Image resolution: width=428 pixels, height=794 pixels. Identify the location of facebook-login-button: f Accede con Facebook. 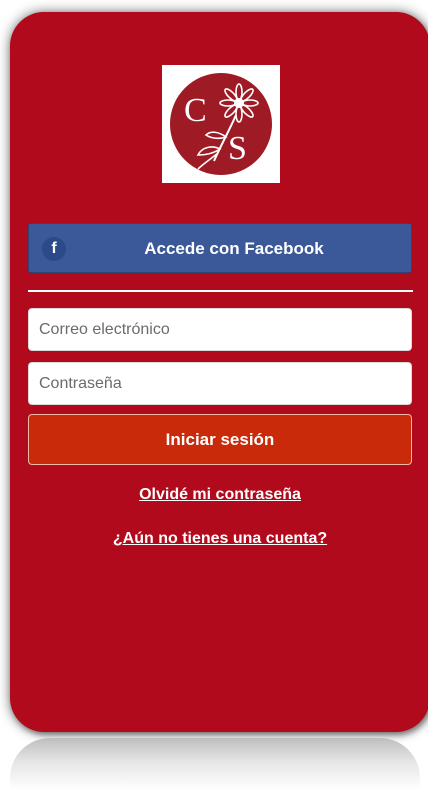
(220, 248).